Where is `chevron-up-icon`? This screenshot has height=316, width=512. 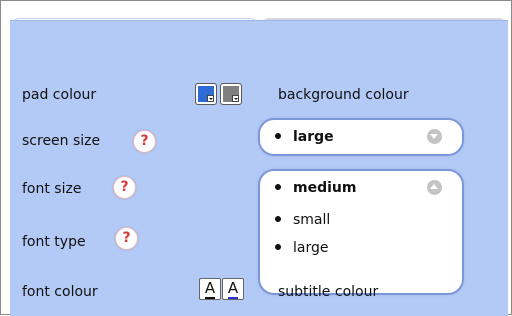 chevron-up-icon is located at coordinates (434, 187).